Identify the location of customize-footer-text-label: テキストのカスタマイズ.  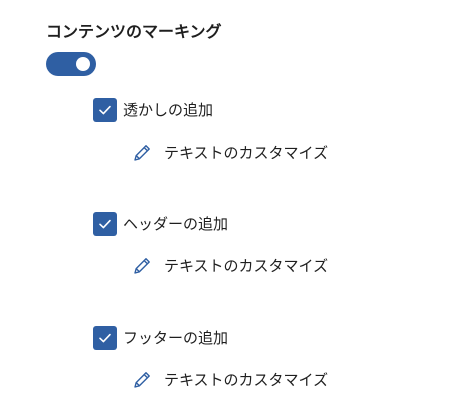
(246, 380).